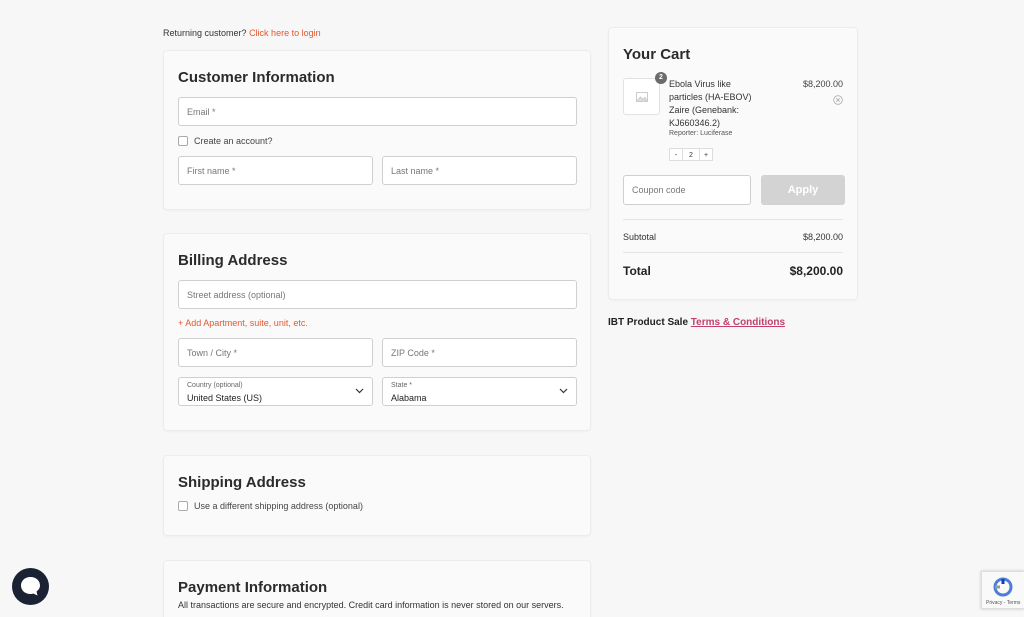 The image size is (1024, 617). I want to click on street-address-placeholder: Street address (optional), so click(236, 294).